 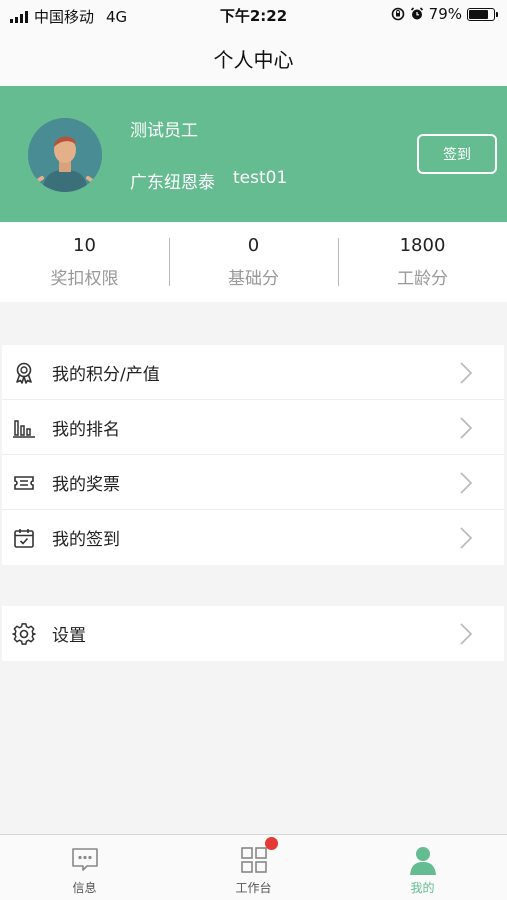 I want to click on notification-badge, so click(x=271, y=843).